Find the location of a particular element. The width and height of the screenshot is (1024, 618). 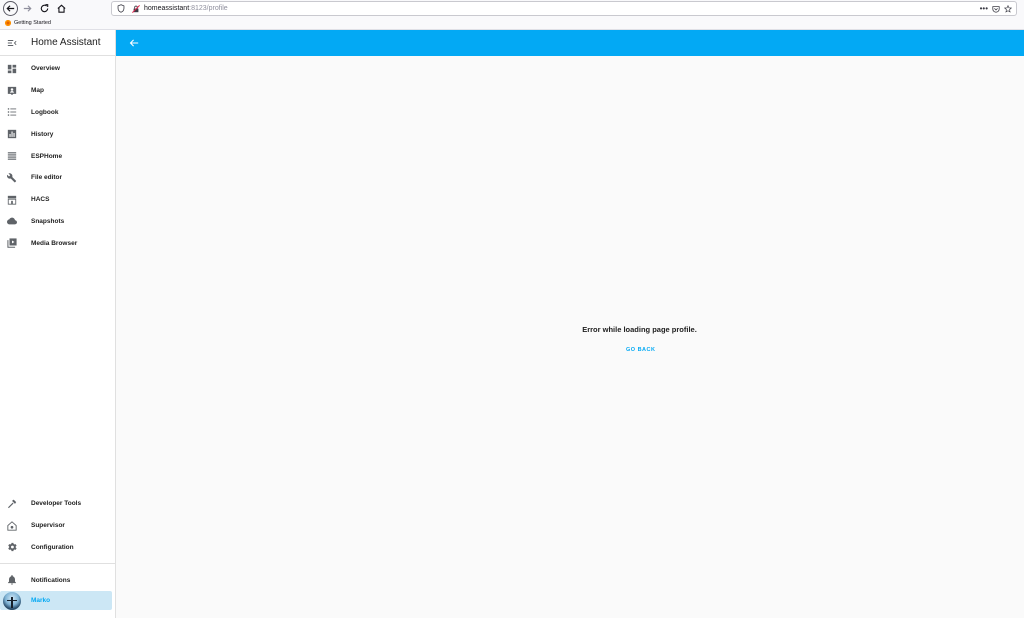

insecure-lock-icon is located at coordinates (136, 8).